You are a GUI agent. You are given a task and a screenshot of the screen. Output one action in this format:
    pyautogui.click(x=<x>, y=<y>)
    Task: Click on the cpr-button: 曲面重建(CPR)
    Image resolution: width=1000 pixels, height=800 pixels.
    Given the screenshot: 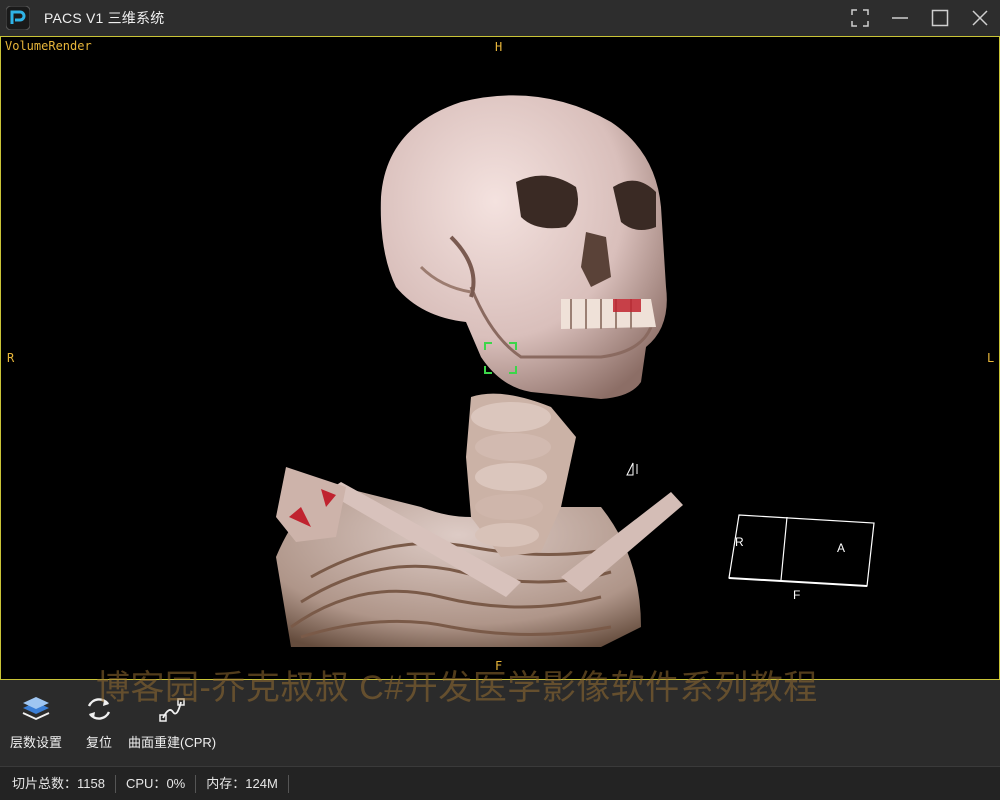 What is the action you would take?
    pyautogui.click(x=172, y=721)
    